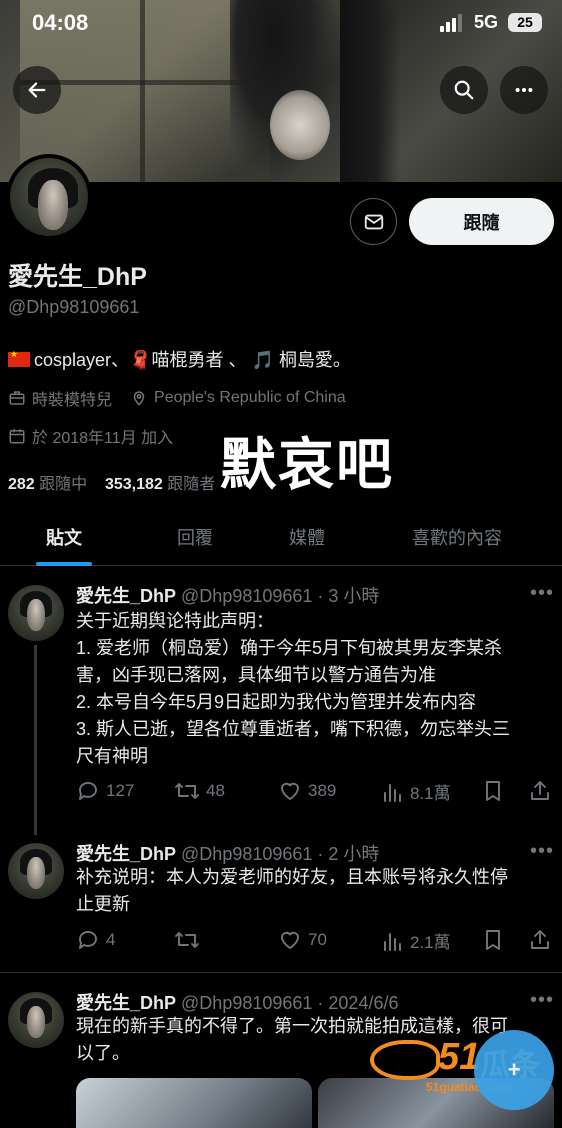 This screenshot has width=562, height=1128. I want to click on reply-count: 4, so click(111, 939).